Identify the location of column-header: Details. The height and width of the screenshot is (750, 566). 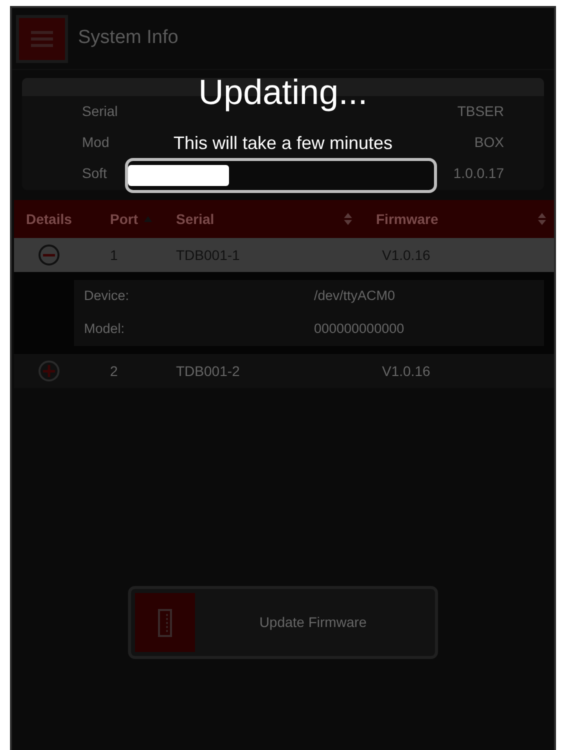
(49, 219).